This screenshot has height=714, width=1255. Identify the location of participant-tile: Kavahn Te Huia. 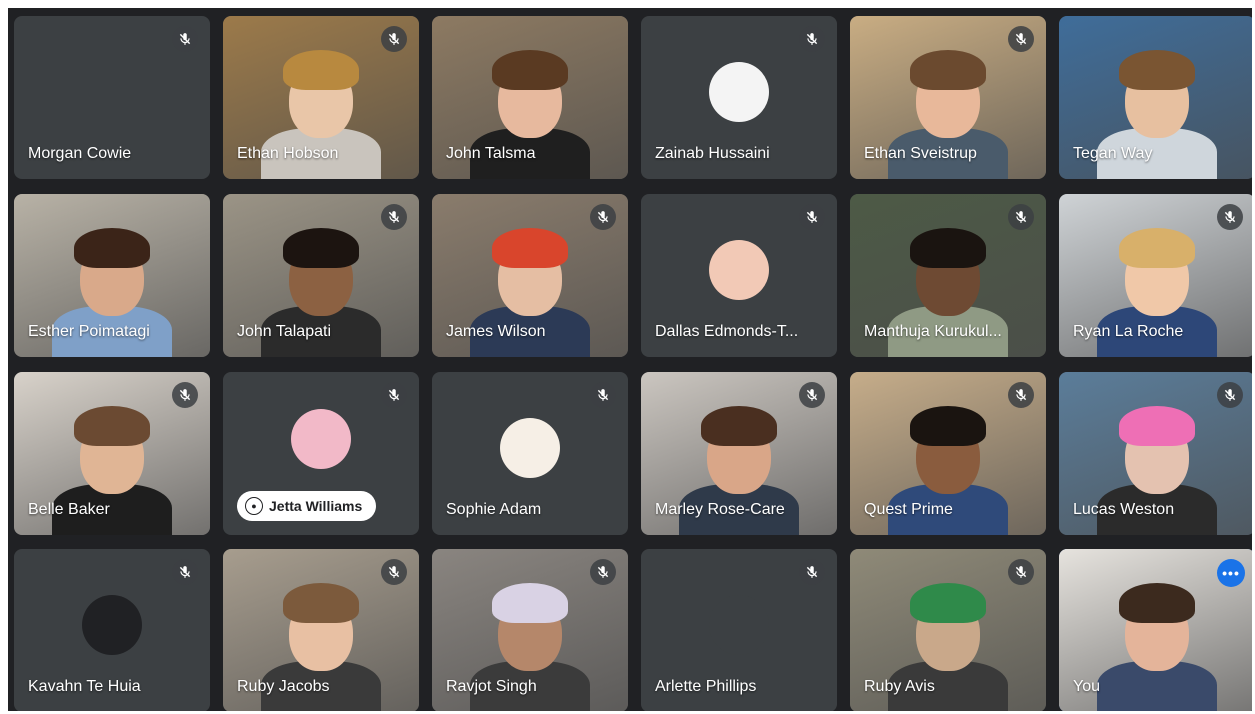
(112, 630).